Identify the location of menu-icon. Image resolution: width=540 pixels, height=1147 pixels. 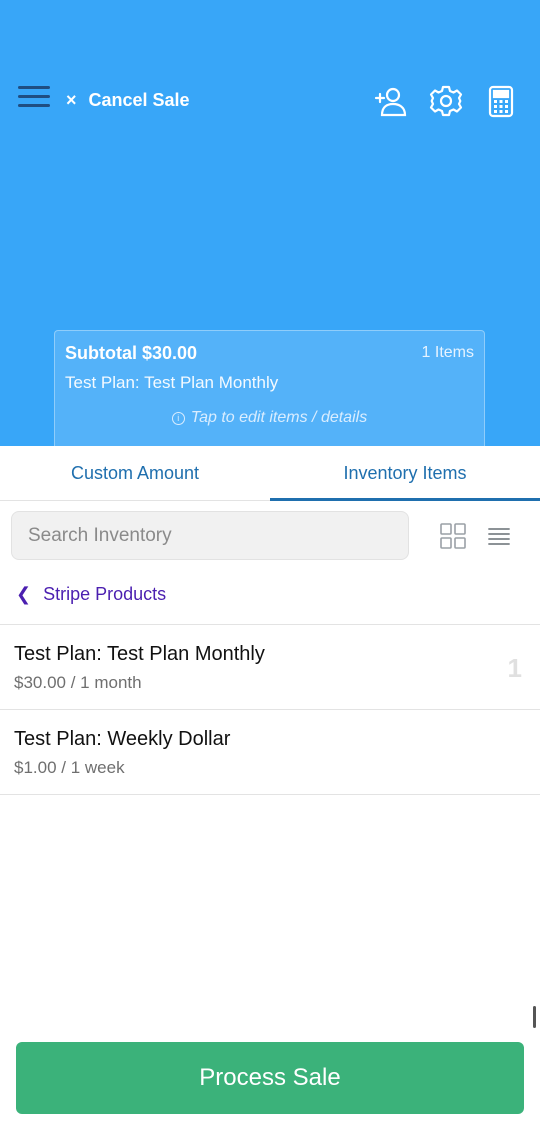
(35, 98).